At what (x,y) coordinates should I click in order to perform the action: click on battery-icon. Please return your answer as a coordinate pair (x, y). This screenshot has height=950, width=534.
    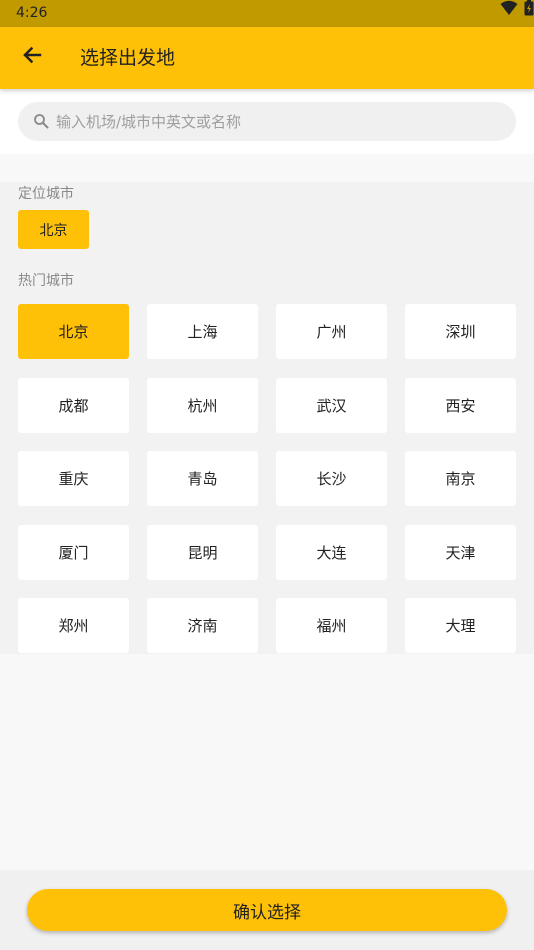
    Looking at the image, I should click on (529, 8).